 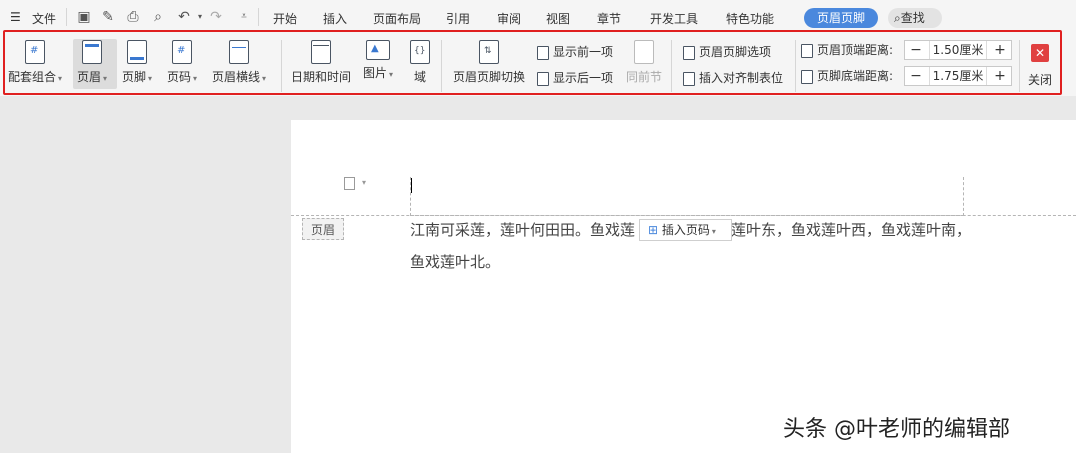 I want to click on print-preview-icon: ⌕, so click(x=158, y=17).